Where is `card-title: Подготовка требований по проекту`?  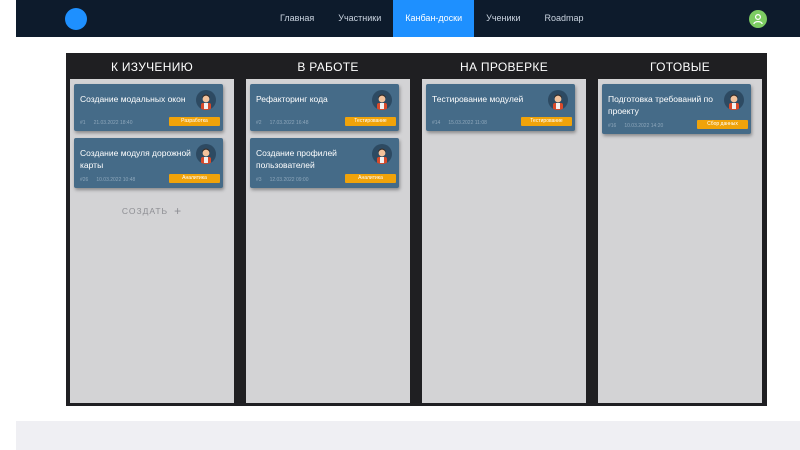
card-title: Подготовка требований по проекту is located at coordinates (660, 105).